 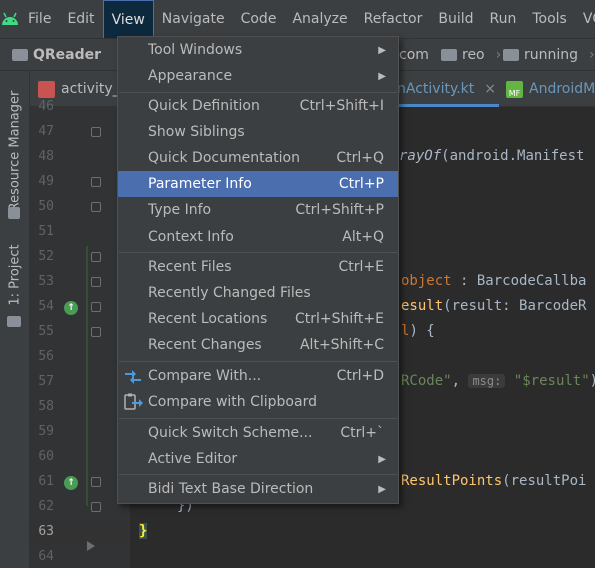 What do you see at coordinates (513, 156) in the screenshot?
I see `code-token-args: (android.Manifest` at bounding box center [513, 156].